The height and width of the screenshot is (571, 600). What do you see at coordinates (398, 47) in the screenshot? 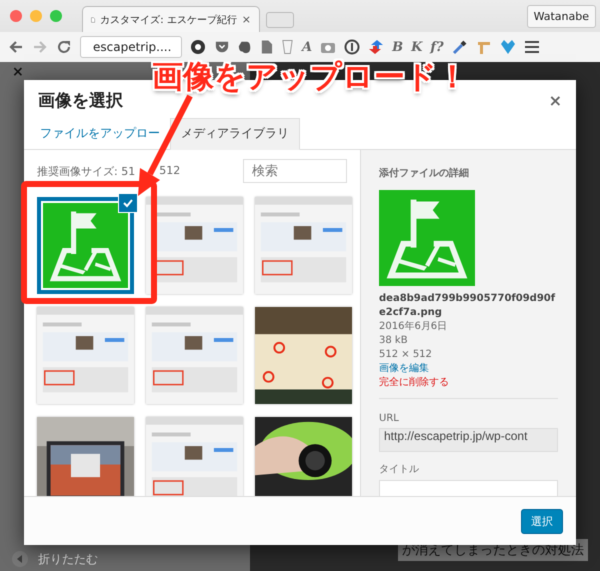
I see `extension-button: B` at bounding box center [398, 47].